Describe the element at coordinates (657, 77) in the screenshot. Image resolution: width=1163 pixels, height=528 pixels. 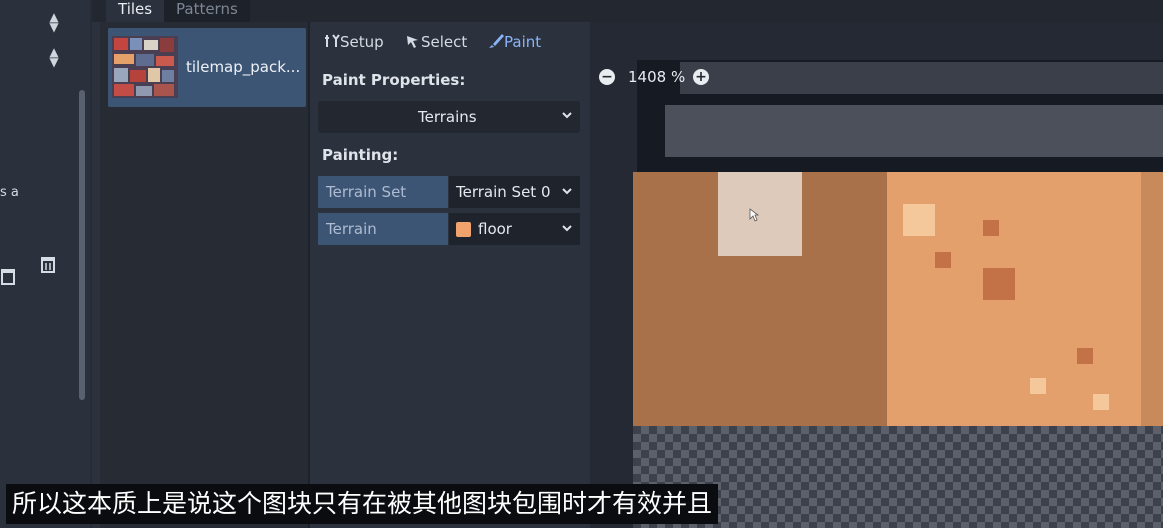
I see `zoom-value: 1408 %` at that location.